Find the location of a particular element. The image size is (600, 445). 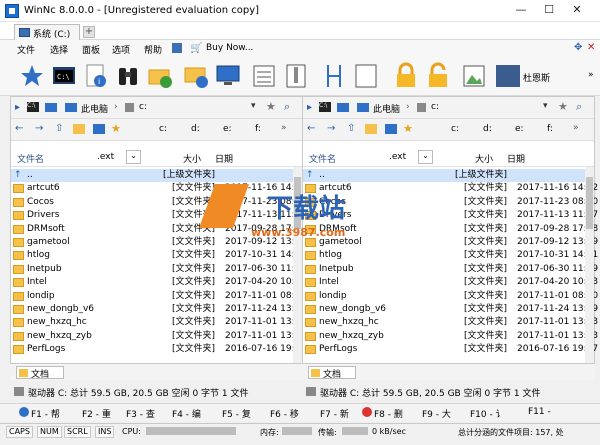

split-vertical-icon is located at coordinates (334, 76).